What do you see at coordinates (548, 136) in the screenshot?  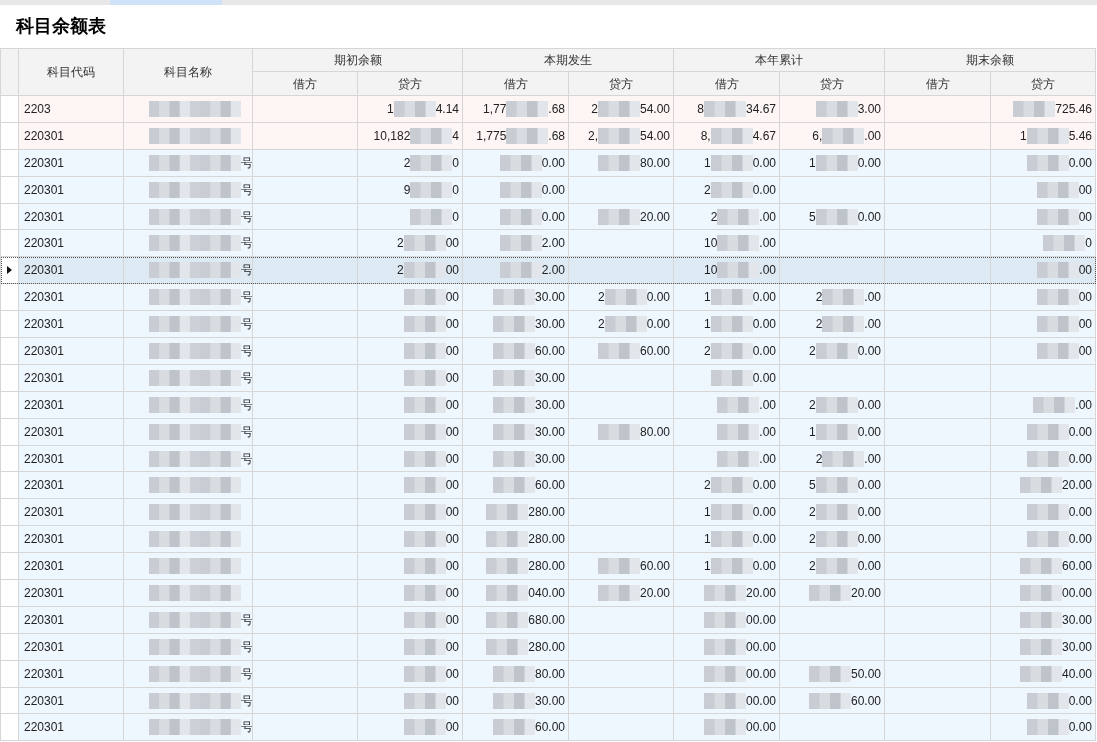 I see `table-row: 220301 10,182 4 1,775 .68 2, 54.00 8, 4.67 6, .00 1 5.46` at bounding box center [548, 136].